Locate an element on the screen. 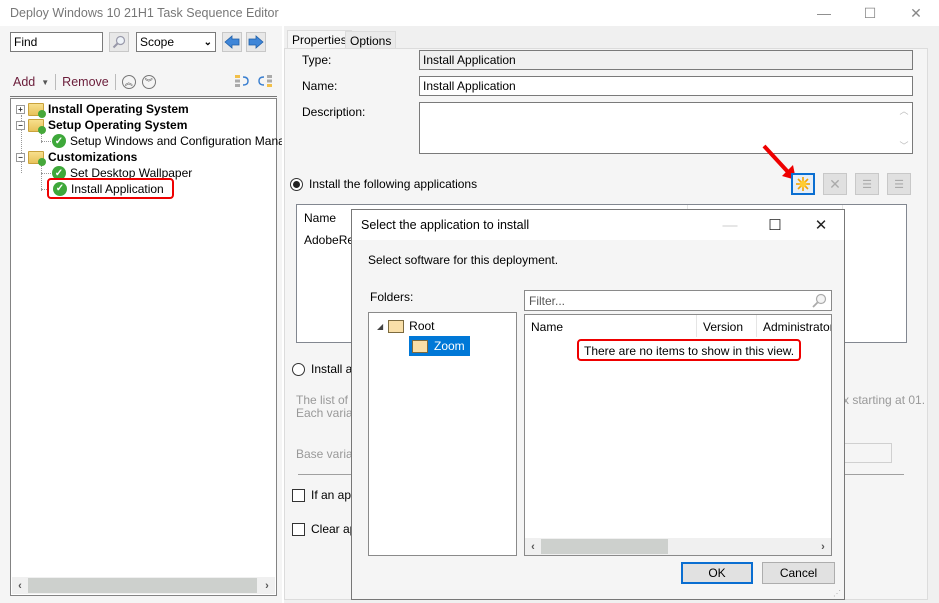 The height and width of the screenshot is (603, 939). scroll-up-icon: ︿ is located at coordinates (903, 110).